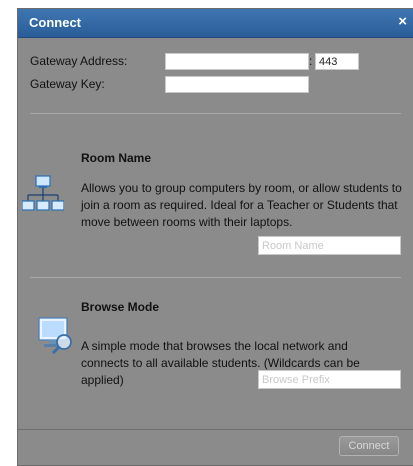 This screenshot has height=466, width=413. What do you see at coordinates (329, 245) in the screenshot?
I see `room-name-input` at bounding box center [329, 245].